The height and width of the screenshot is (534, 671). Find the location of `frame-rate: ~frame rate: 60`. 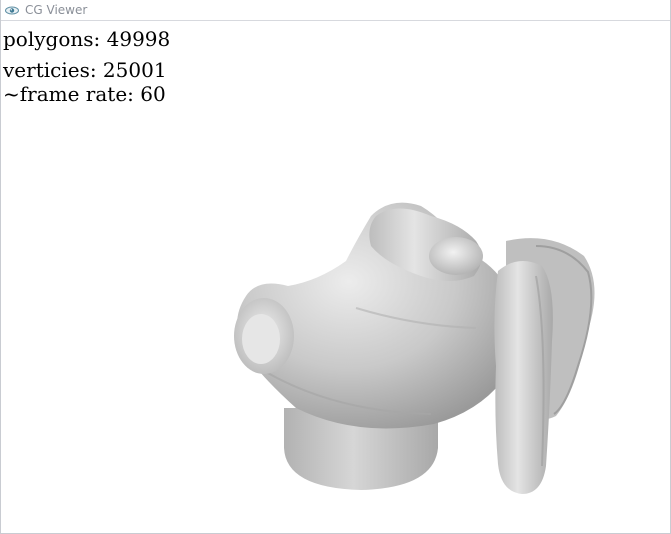

frame-rate: ~frame rate: 60 is located at coordinates (84, 94).